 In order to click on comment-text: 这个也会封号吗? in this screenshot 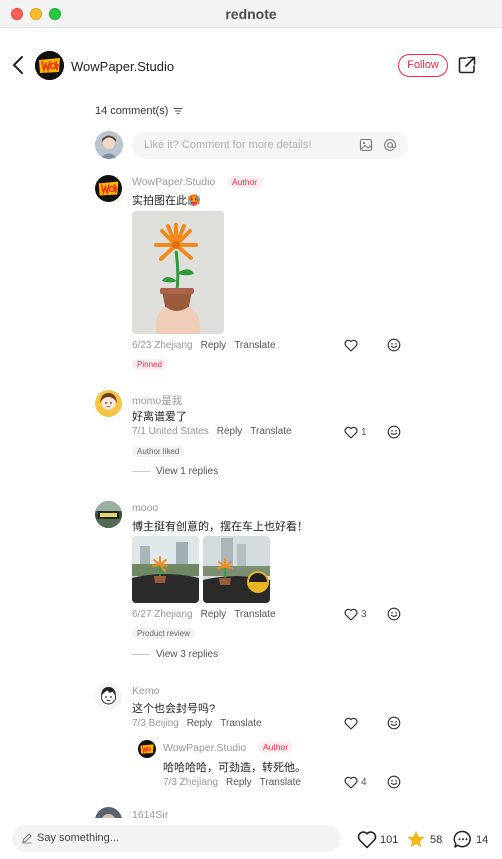, I will do `click(174, 709)`.